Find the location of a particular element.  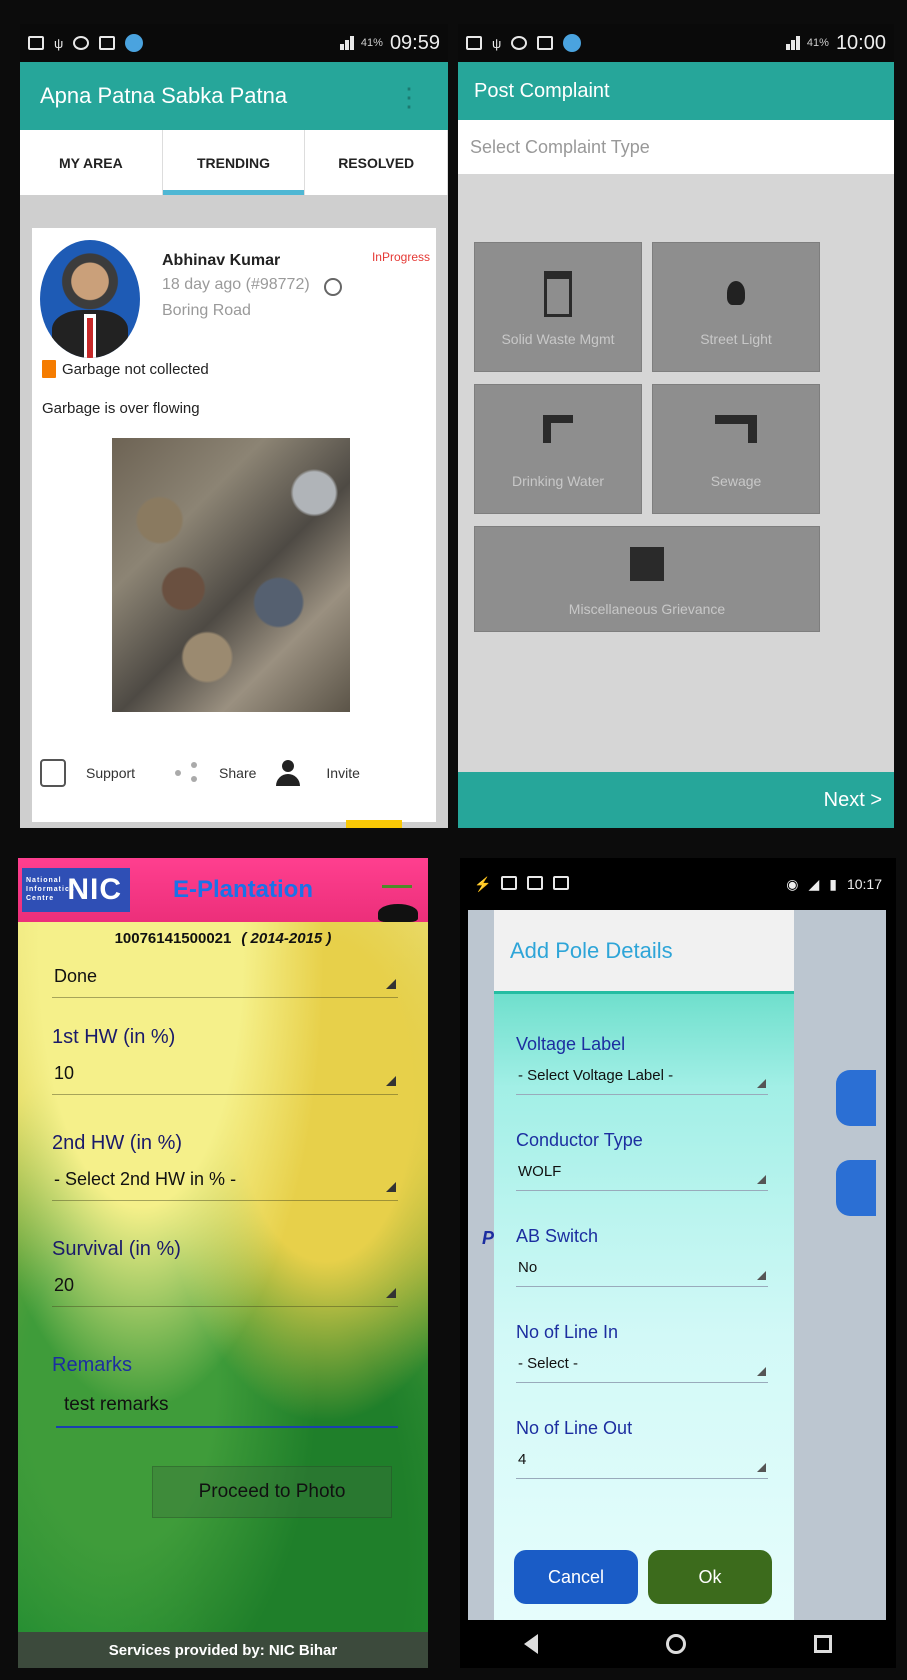

status-bar: ψ 41% 10:00 is located at coordinates (676, 43).